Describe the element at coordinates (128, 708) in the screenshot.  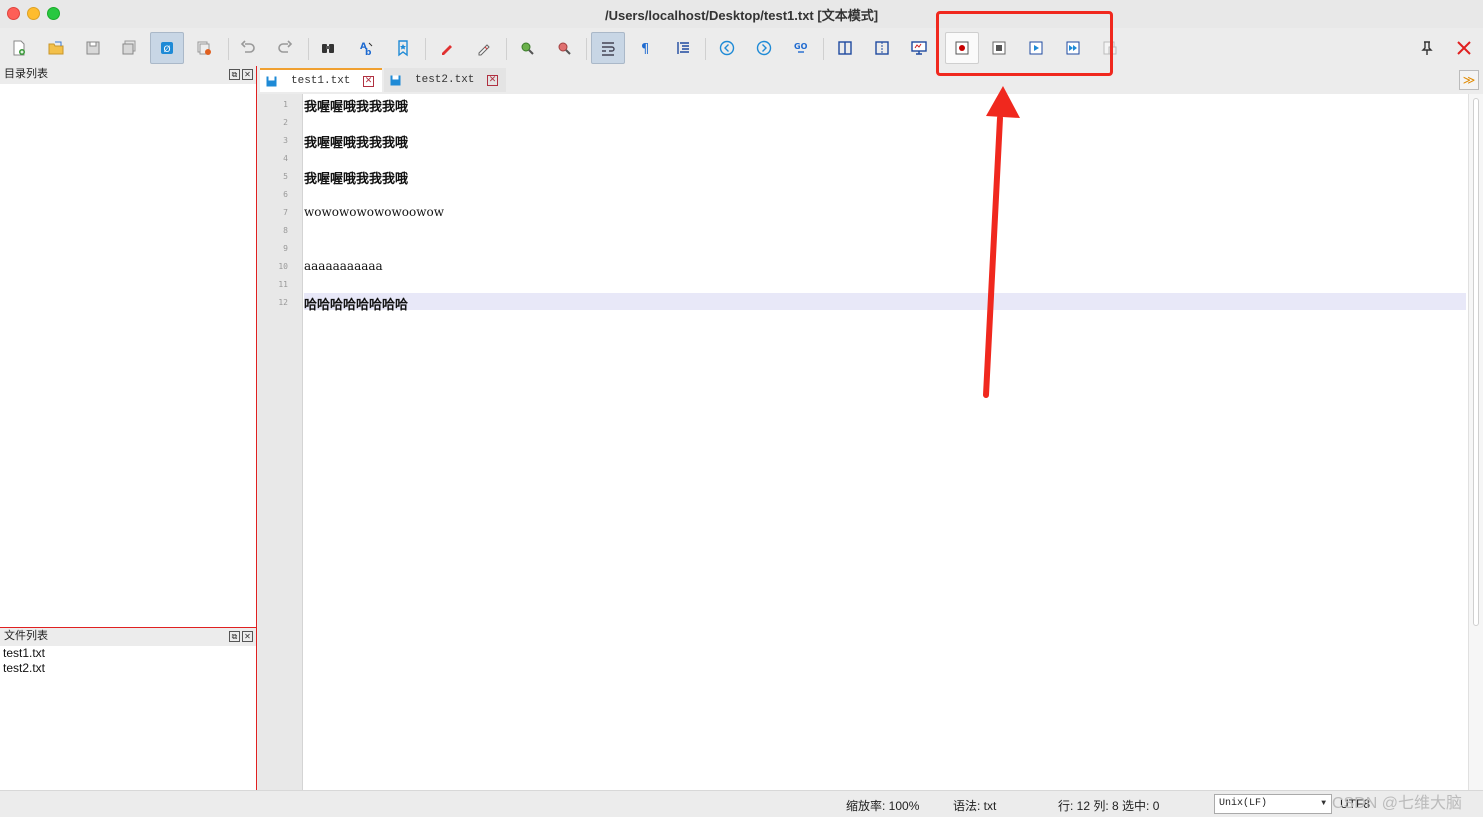
I see `file-list-panel: 文件列表 ⧉ ✕ test1.txt test2.txt` at that location.